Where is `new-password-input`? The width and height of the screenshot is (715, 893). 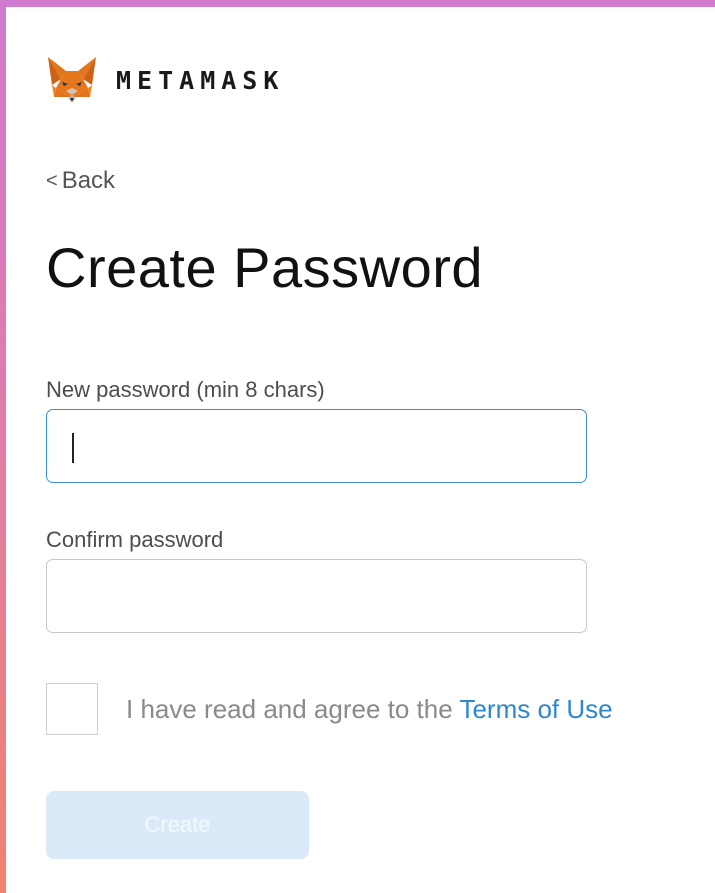 new-password-input is located at coordinates (316, 446).